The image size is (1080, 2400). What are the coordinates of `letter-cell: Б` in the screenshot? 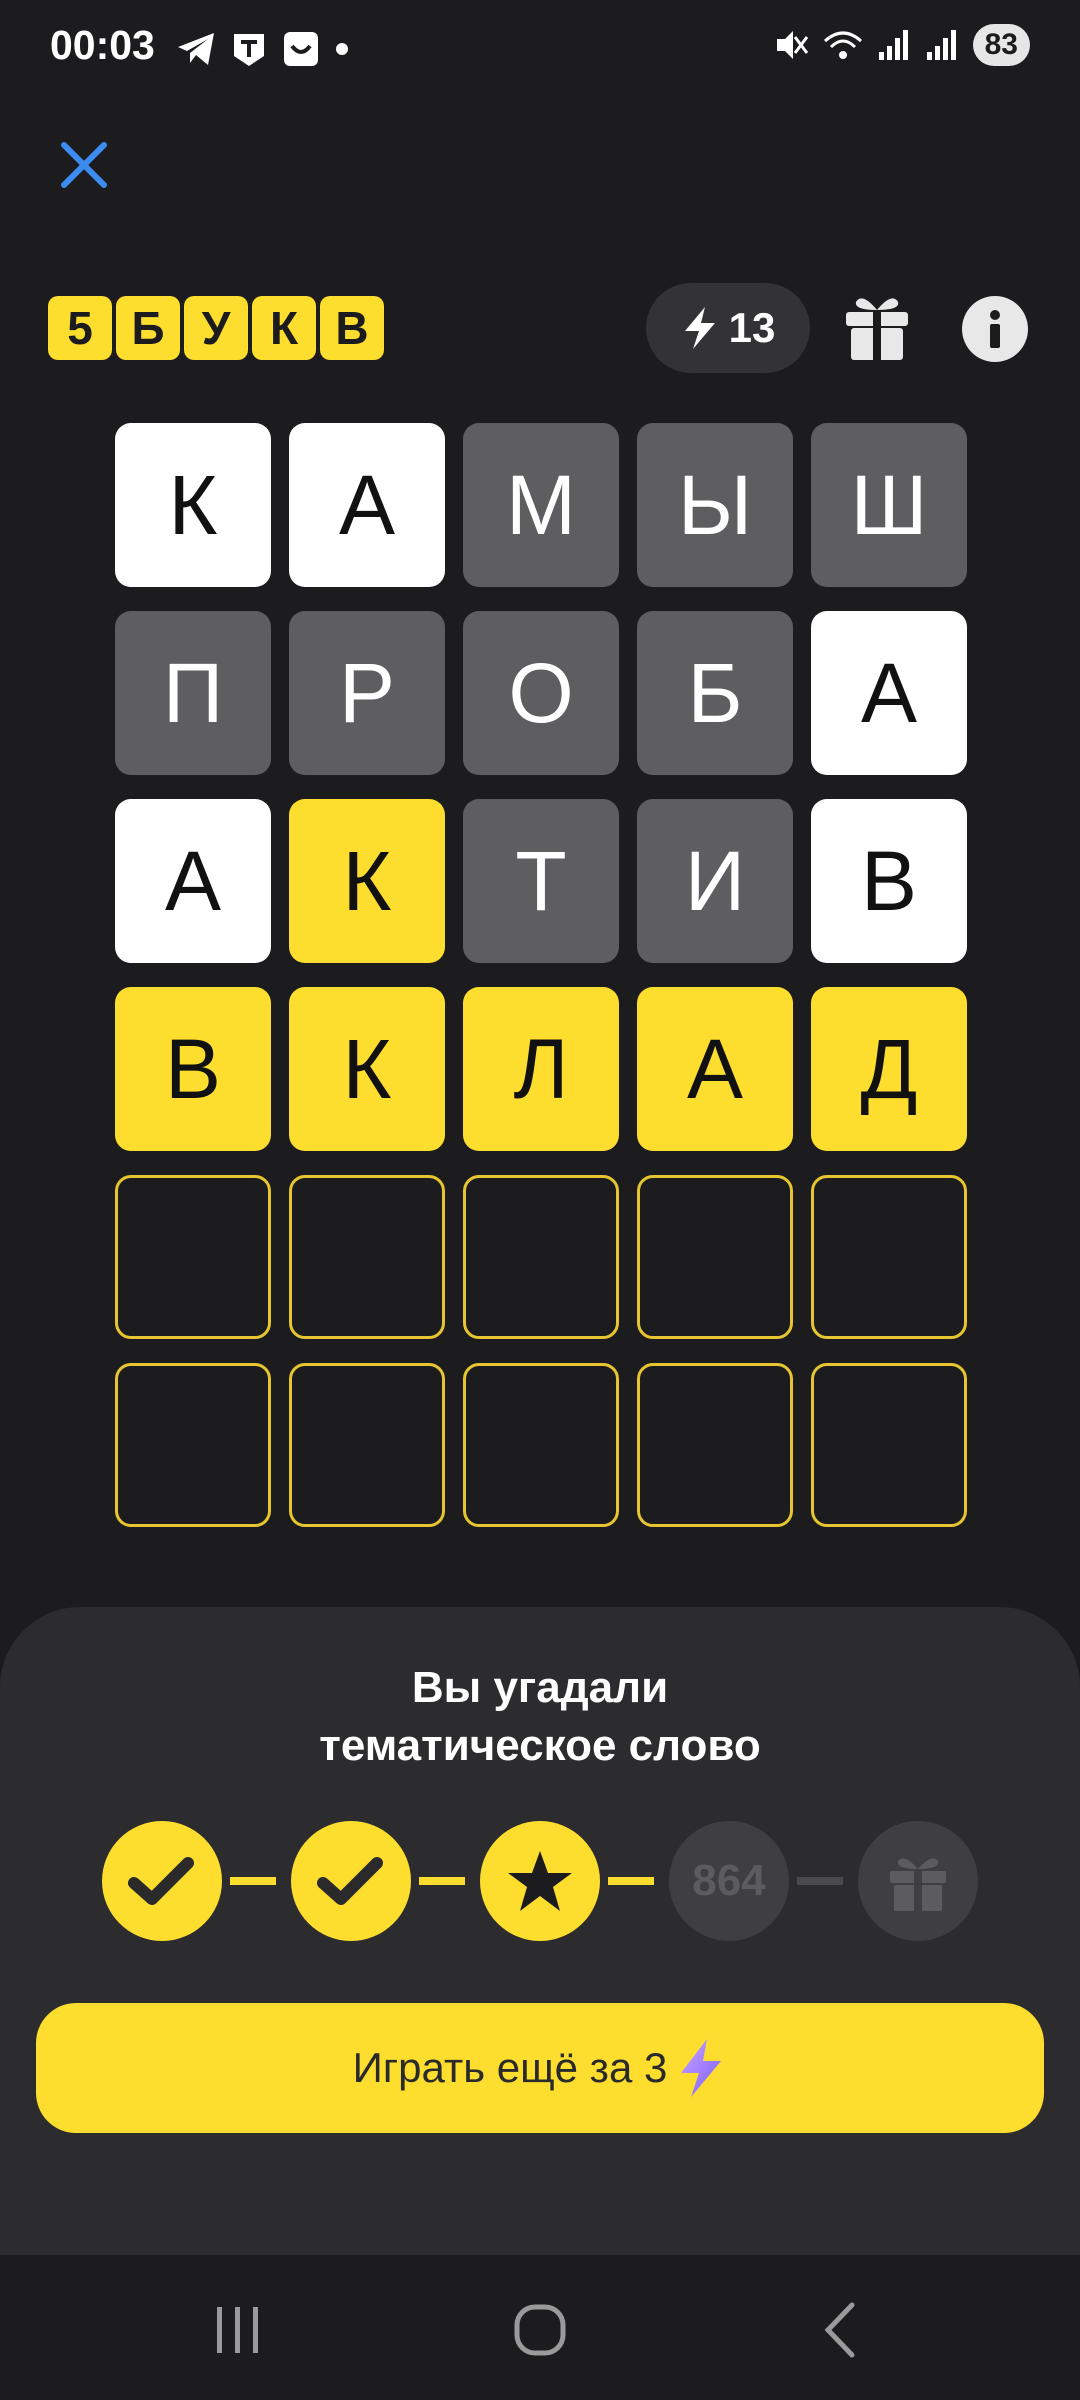 It's located at (715, 693).